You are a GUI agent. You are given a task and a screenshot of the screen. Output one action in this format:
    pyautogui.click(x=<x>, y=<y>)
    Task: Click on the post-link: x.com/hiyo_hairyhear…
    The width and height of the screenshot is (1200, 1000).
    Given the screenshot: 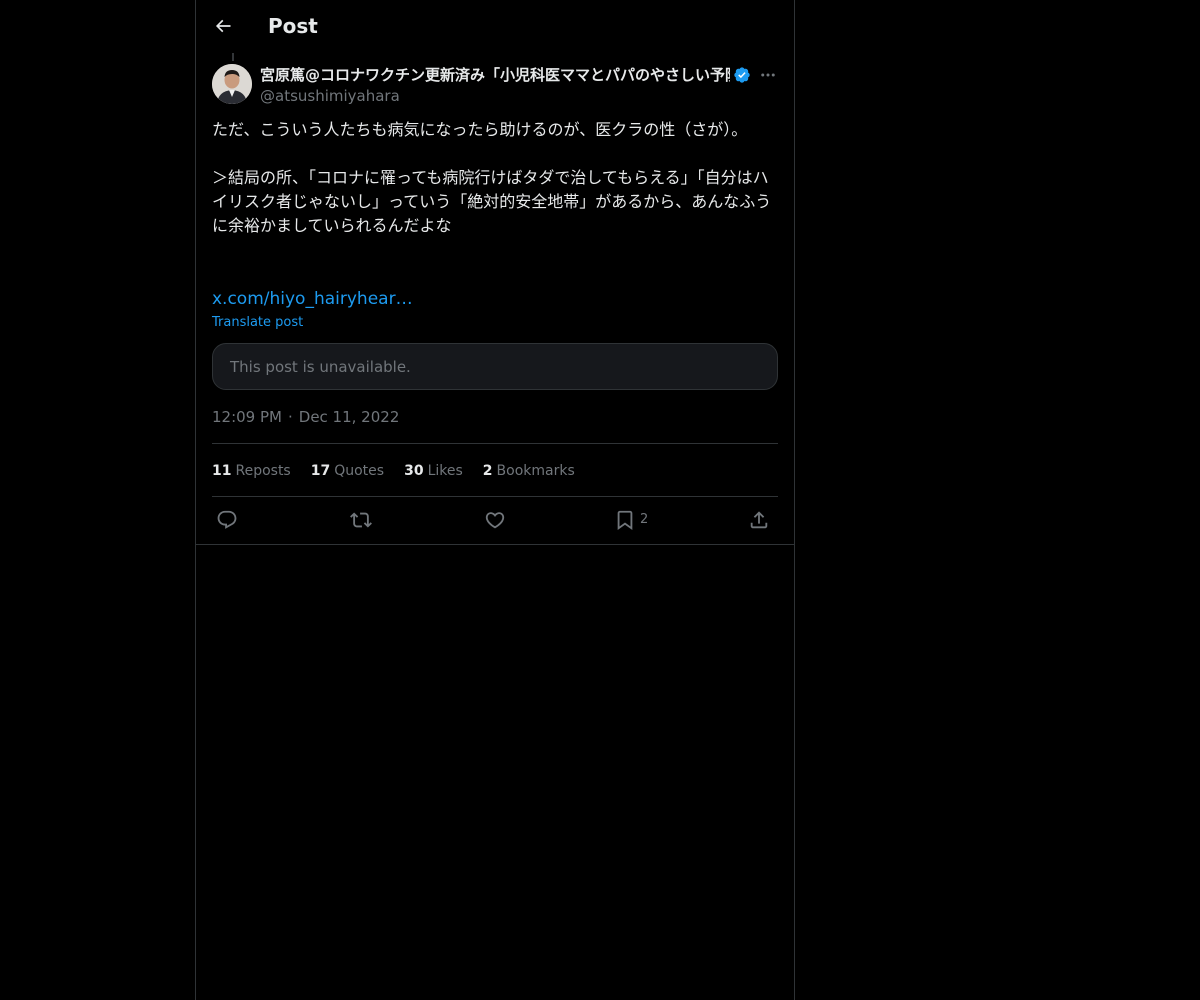 What is the action you would take?
    pyautogui.click(x=312, y=299)
    